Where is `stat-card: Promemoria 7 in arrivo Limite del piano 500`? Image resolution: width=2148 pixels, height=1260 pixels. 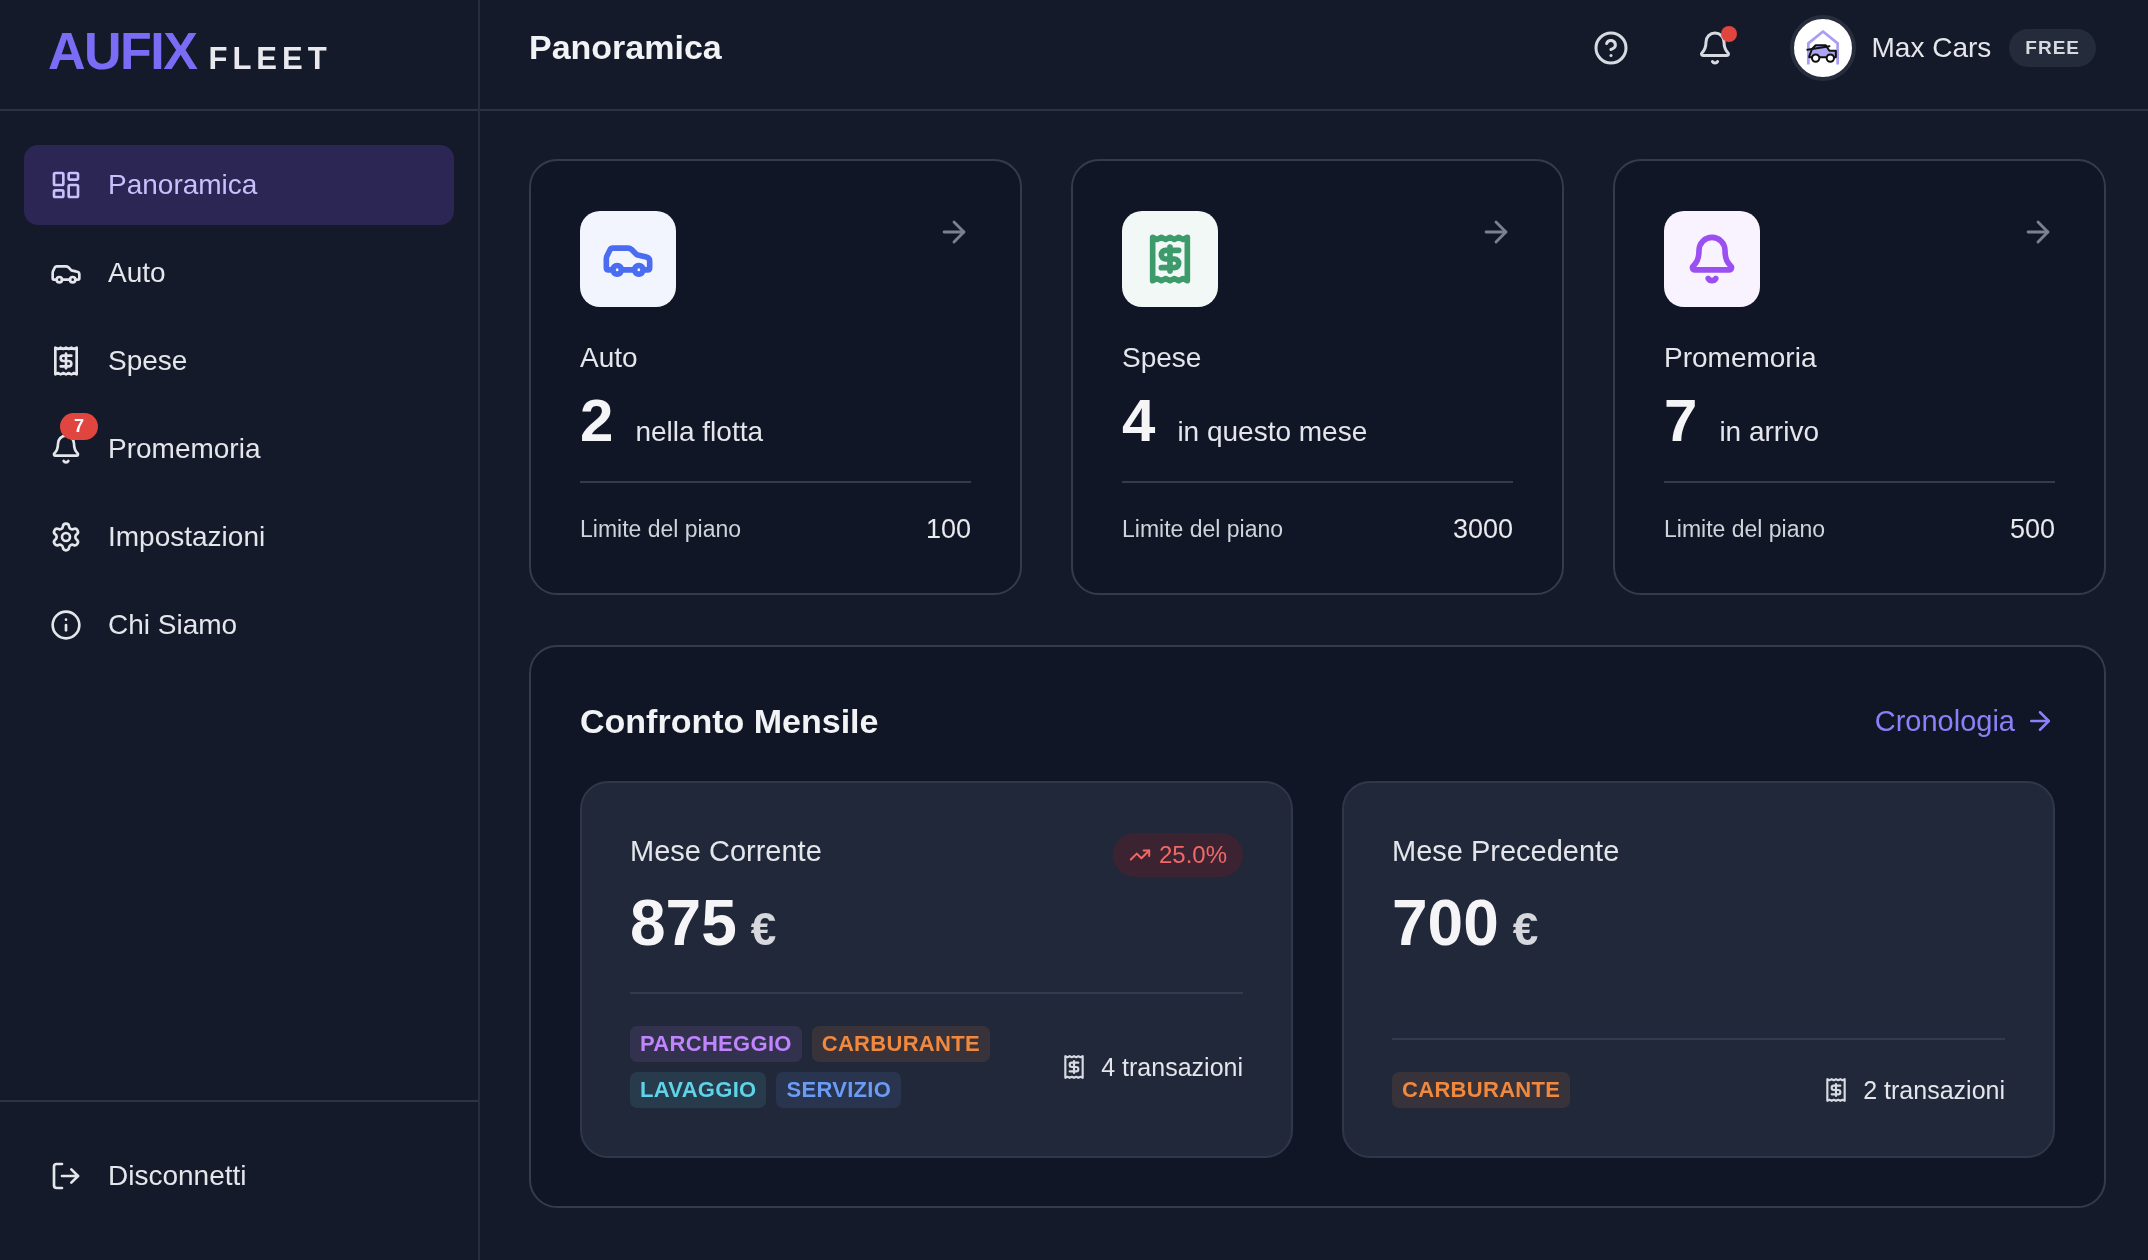 stat-card: Promemoria 7 in arrivo Limite del piano 500 is located at coordinates (1859, 377).